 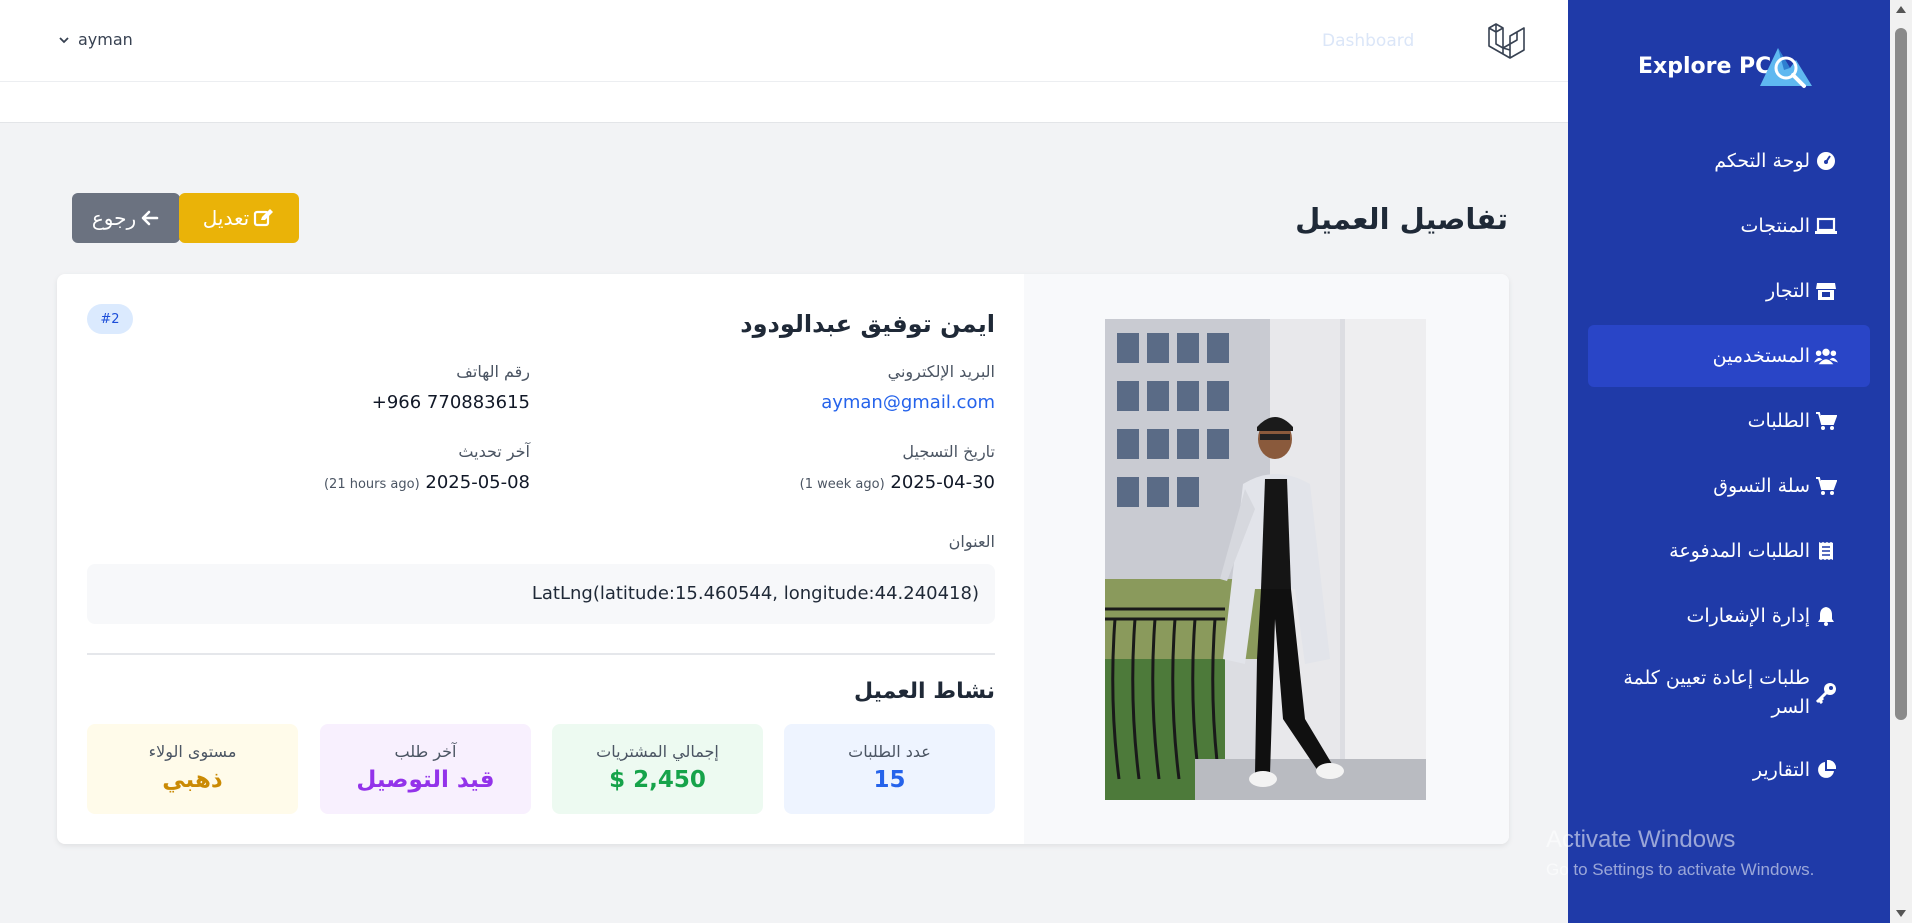 I want to click on user-name: ayman, so click(x=105, y=39).